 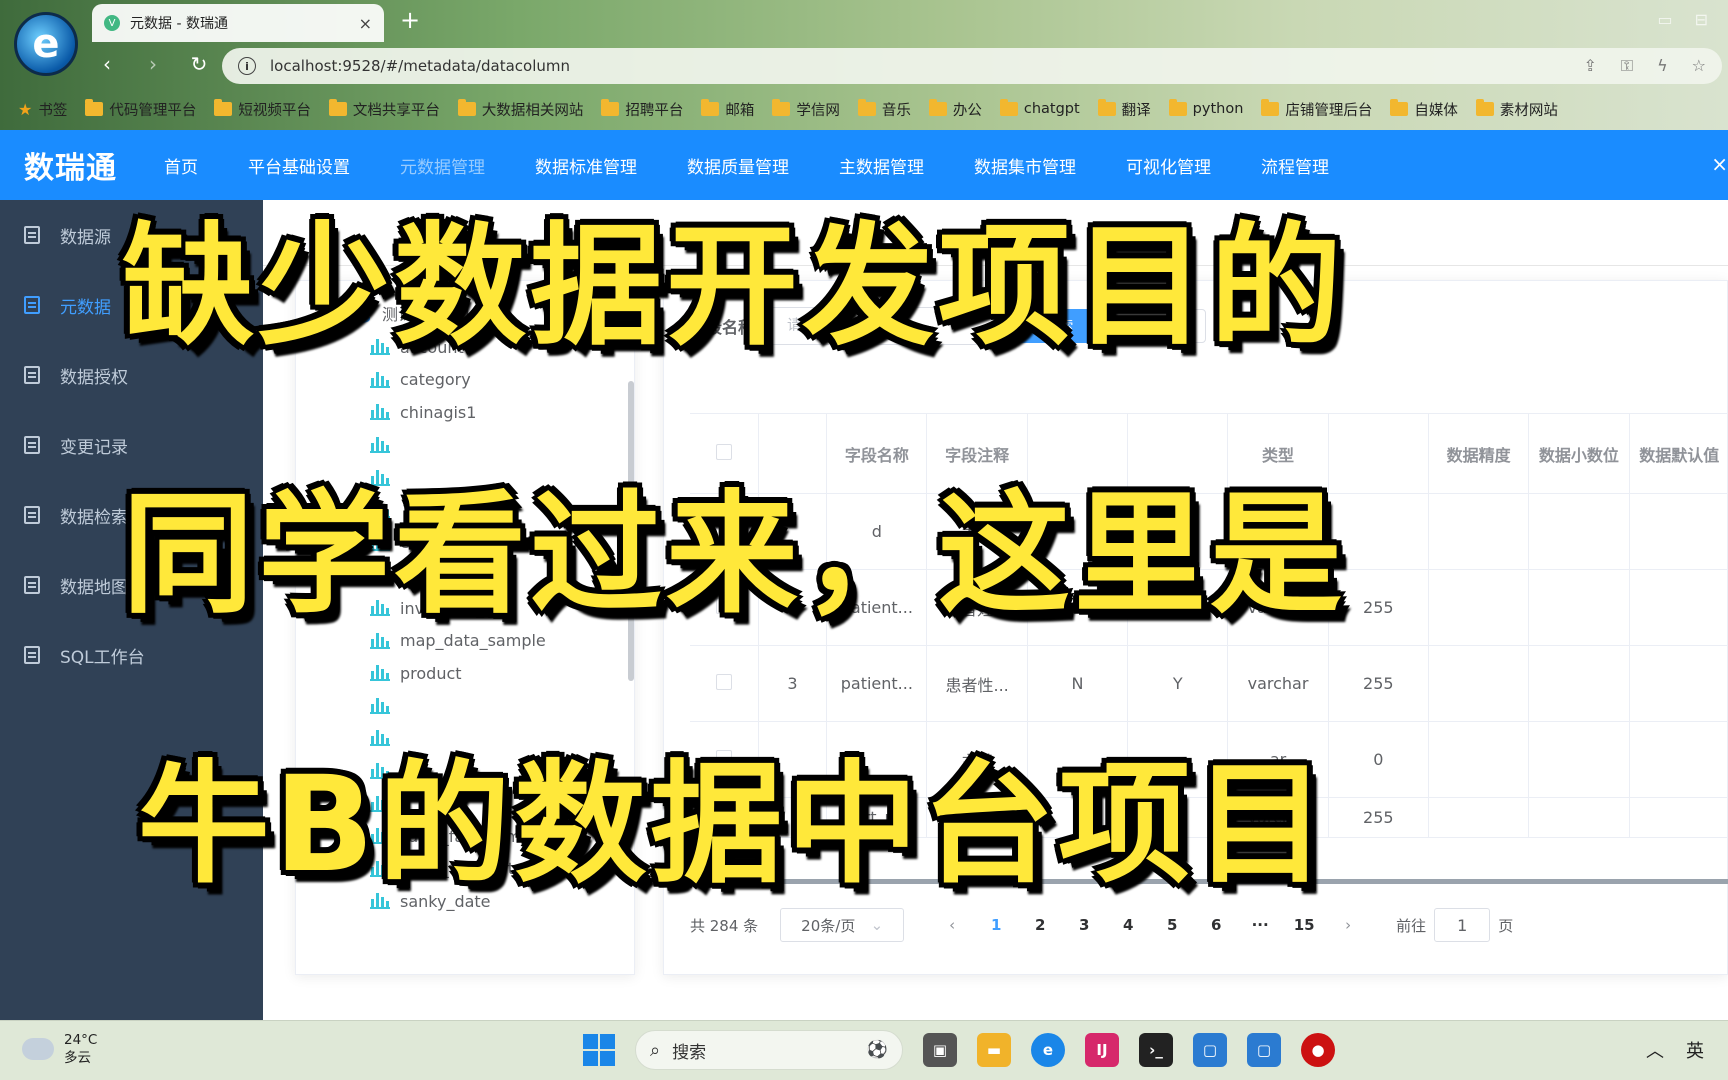 What do you see at coordinates (1209, 881) in the screenshot?
I see `table-horizontal-scrollbar` at bounding box center [1209, 881].